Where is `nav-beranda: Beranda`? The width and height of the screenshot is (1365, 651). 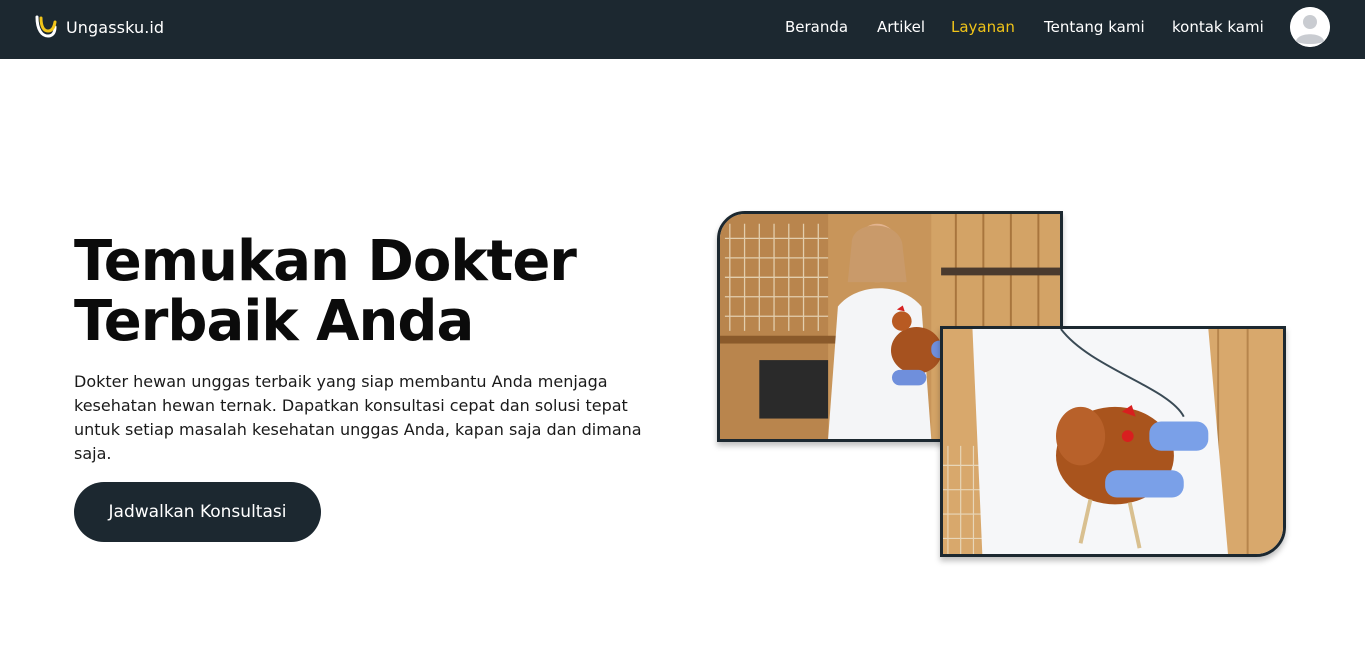
nav-beranda: Beranda is located at coordinates (816, 27).